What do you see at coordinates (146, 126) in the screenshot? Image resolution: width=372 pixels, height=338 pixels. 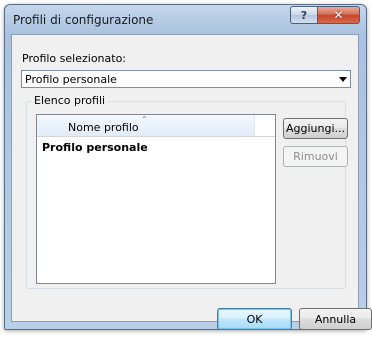 I see `column-header-profile-name: ⌃ Nome profilo` at bounding box center [146, 126].